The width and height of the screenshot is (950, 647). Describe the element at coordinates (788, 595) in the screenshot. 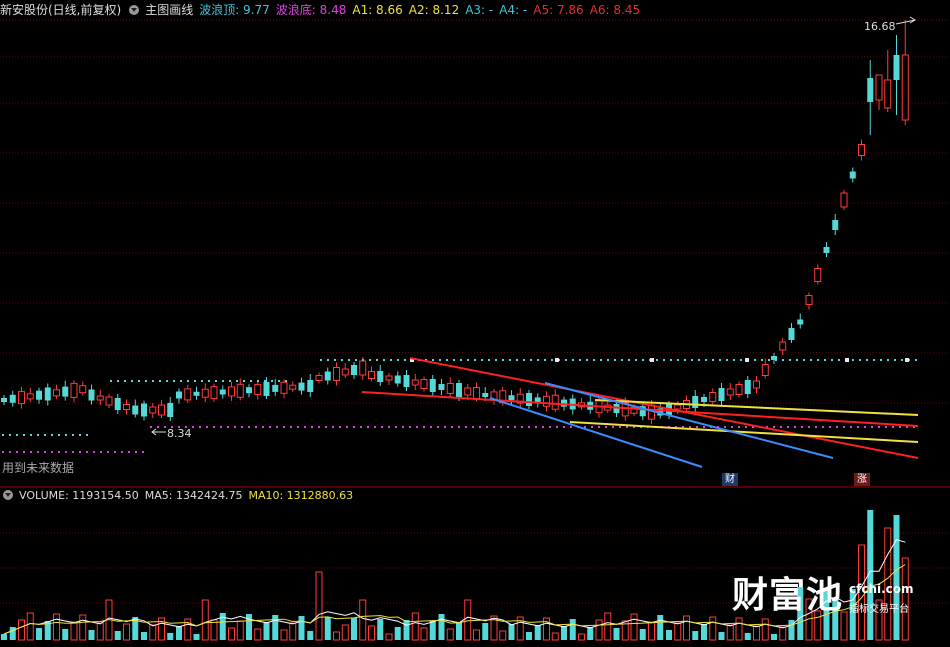

I see `watermark-brand: 财富池` at that location.